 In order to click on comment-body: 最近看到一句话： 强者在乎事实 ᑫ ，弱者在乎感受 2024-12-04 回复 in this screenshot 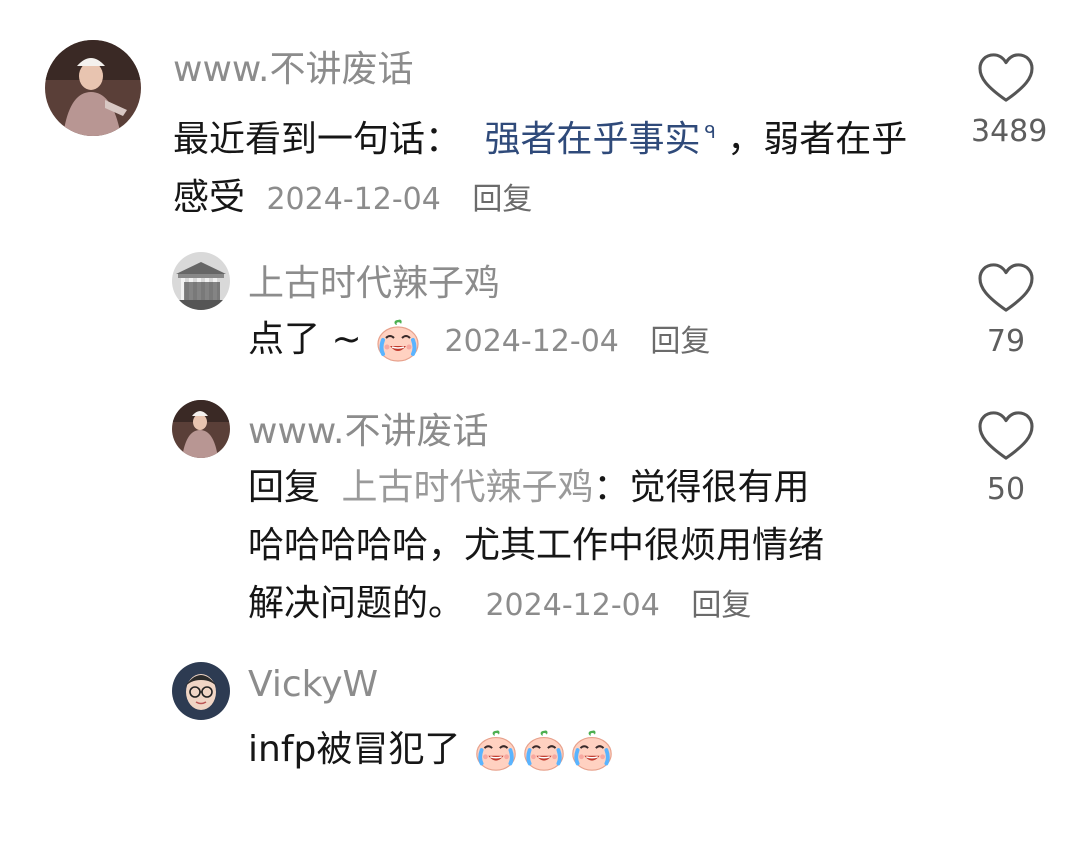, I will do `click(543, 166)`.